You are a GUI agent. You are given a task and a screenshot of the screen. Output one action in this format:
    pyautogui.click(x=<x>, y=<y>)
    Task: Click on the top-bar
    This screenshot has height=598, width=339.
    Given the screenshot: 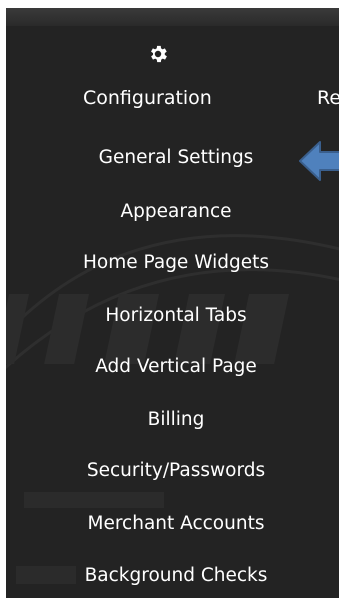 What is the action you would take?
    pyautogui.click(x=172, y=17)
    